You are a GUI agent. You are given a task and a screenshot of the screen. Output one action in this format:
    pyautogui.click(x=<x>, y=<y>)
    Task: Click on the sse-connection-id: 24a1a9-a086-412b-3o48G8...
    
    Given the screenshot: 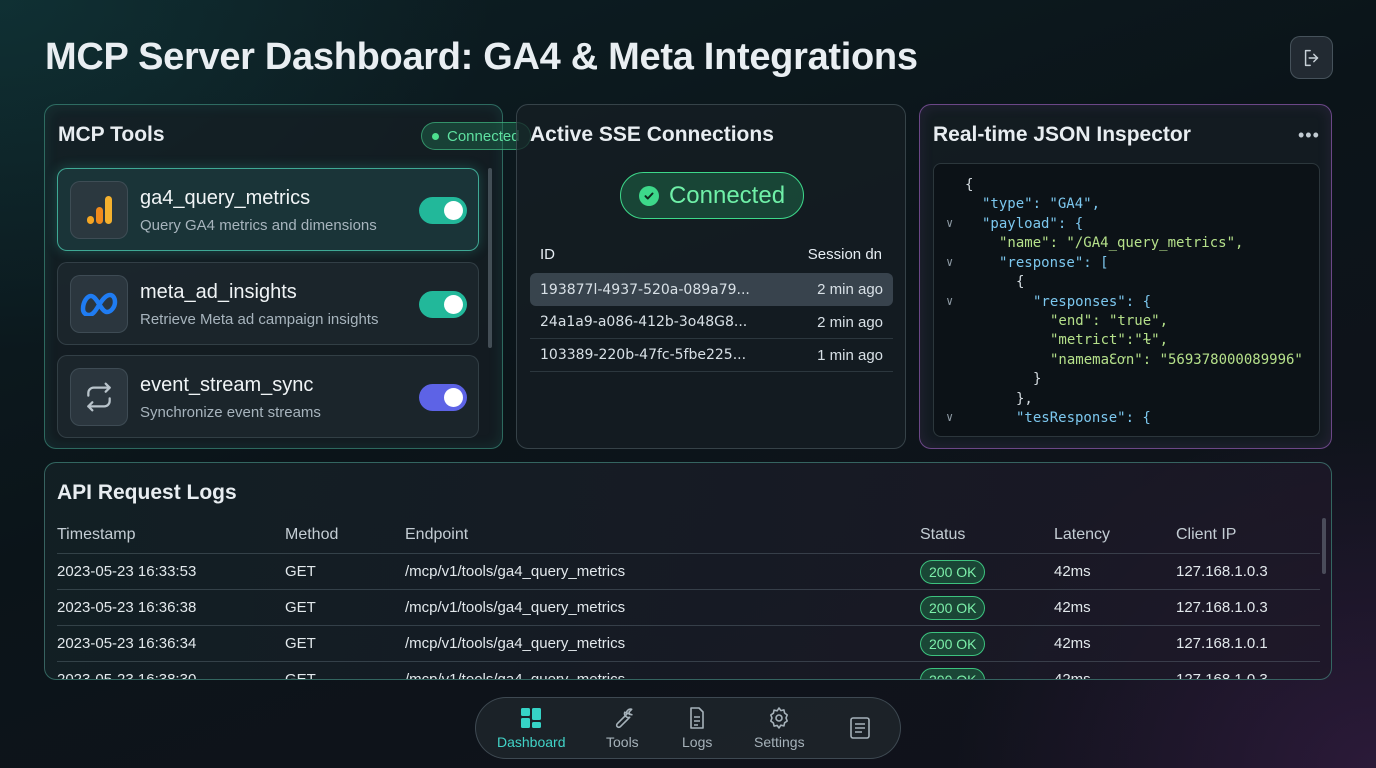 What is the action you would take?
    pyautogui.click(x=644, y=322)
    